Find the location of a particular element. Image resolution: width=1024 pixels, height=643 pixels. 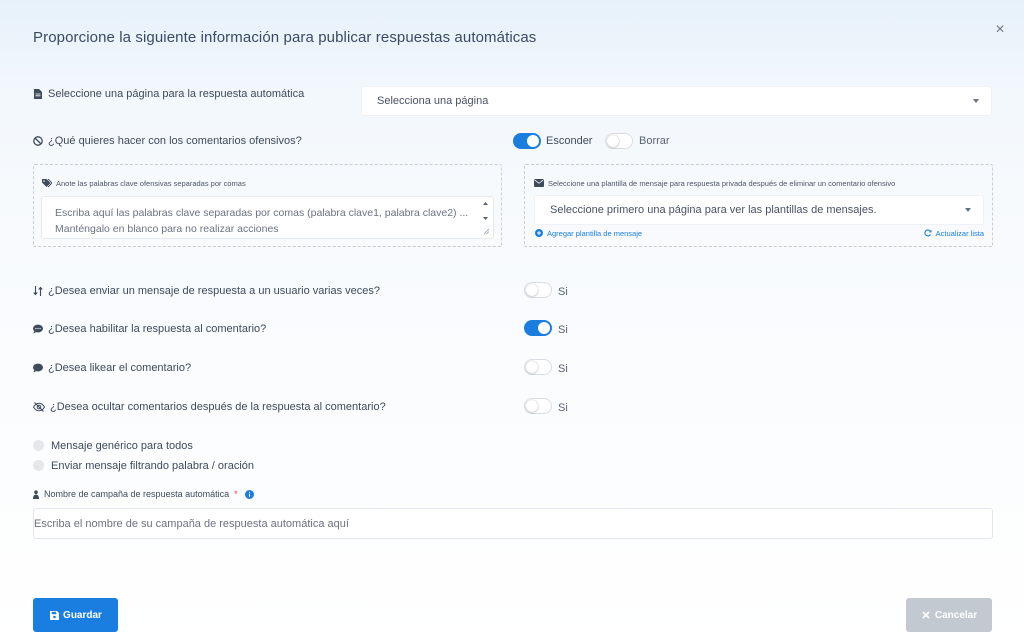

campaign-name-field is located at coordinates (513, 523).